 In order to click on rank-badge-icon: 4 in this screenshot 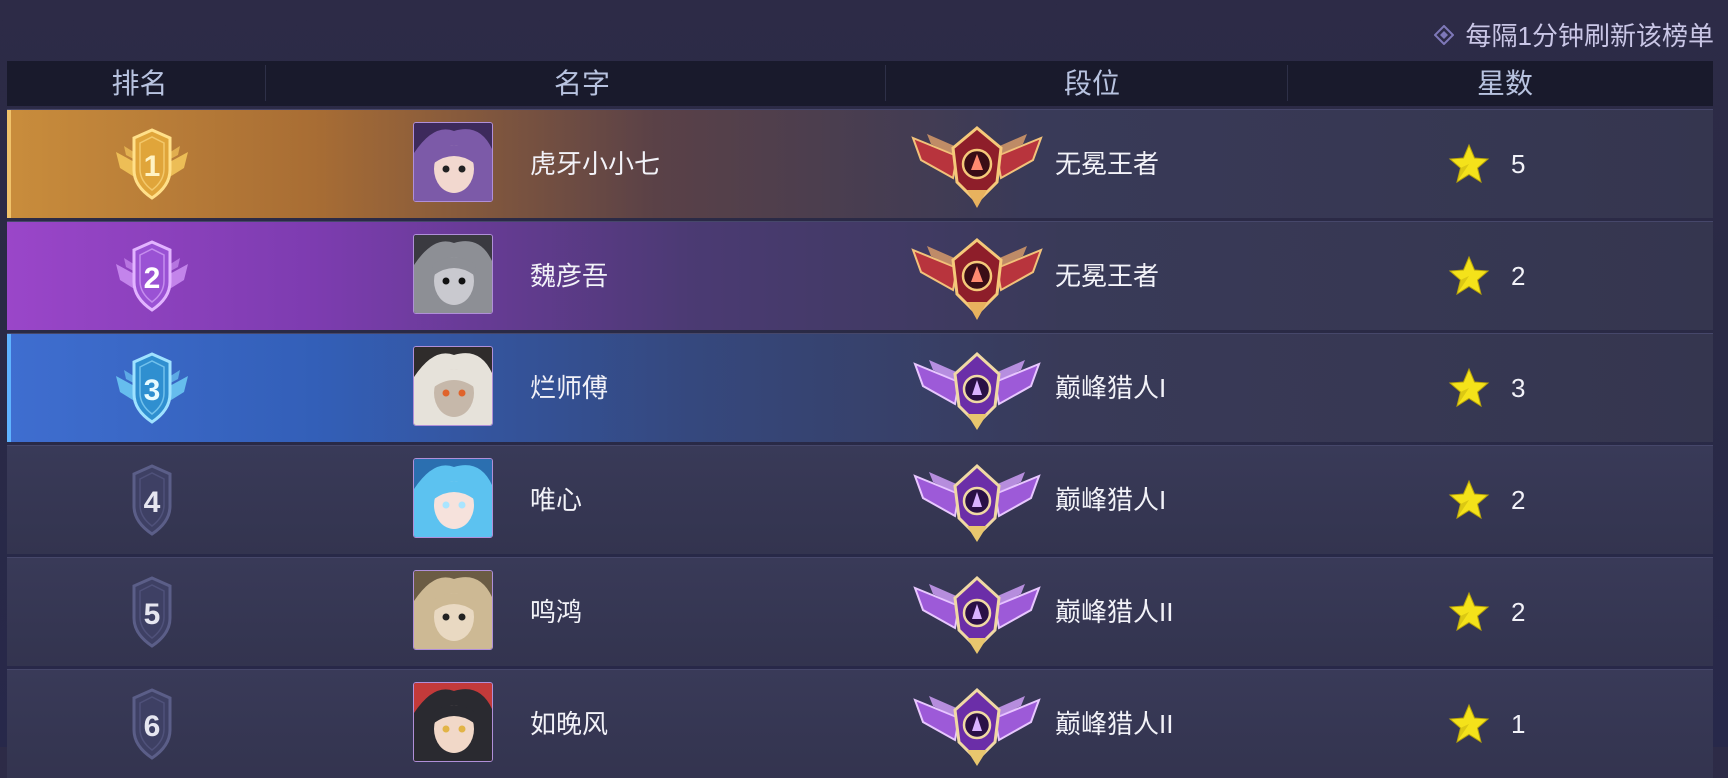, I will do `click(152, 500)`.